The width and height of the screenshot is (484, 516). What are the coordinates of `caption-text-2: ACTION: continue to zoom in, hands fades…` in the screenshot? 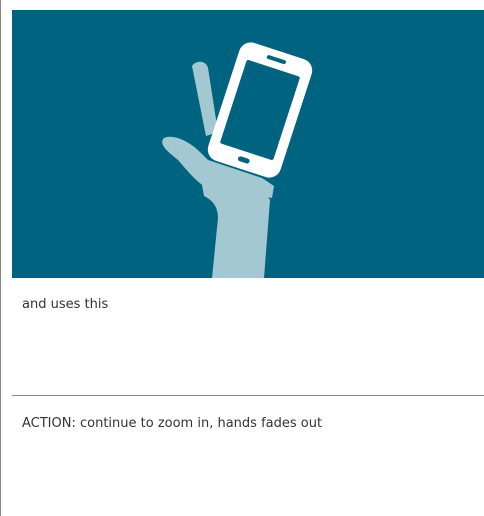 It's located at (172, 423).